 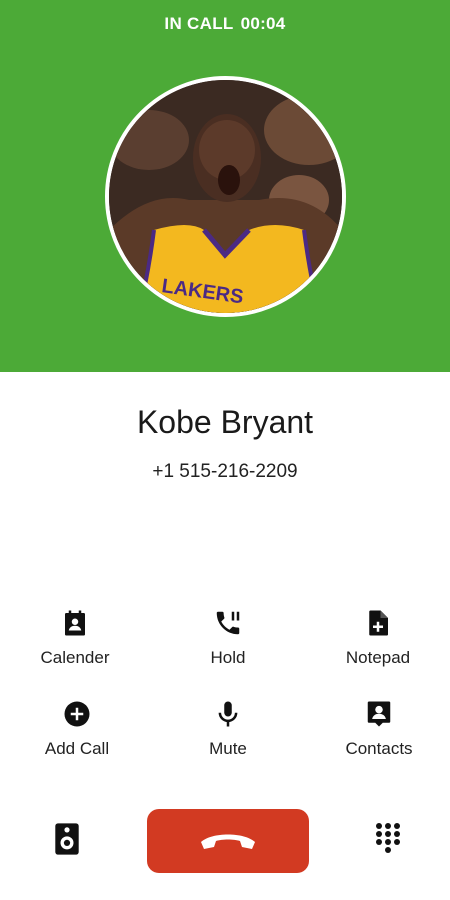 What do you see at coordinates (225, 422) in the screenshot?
I see `caller-name: Kobe Bryant` at bounding box center [225, 422].